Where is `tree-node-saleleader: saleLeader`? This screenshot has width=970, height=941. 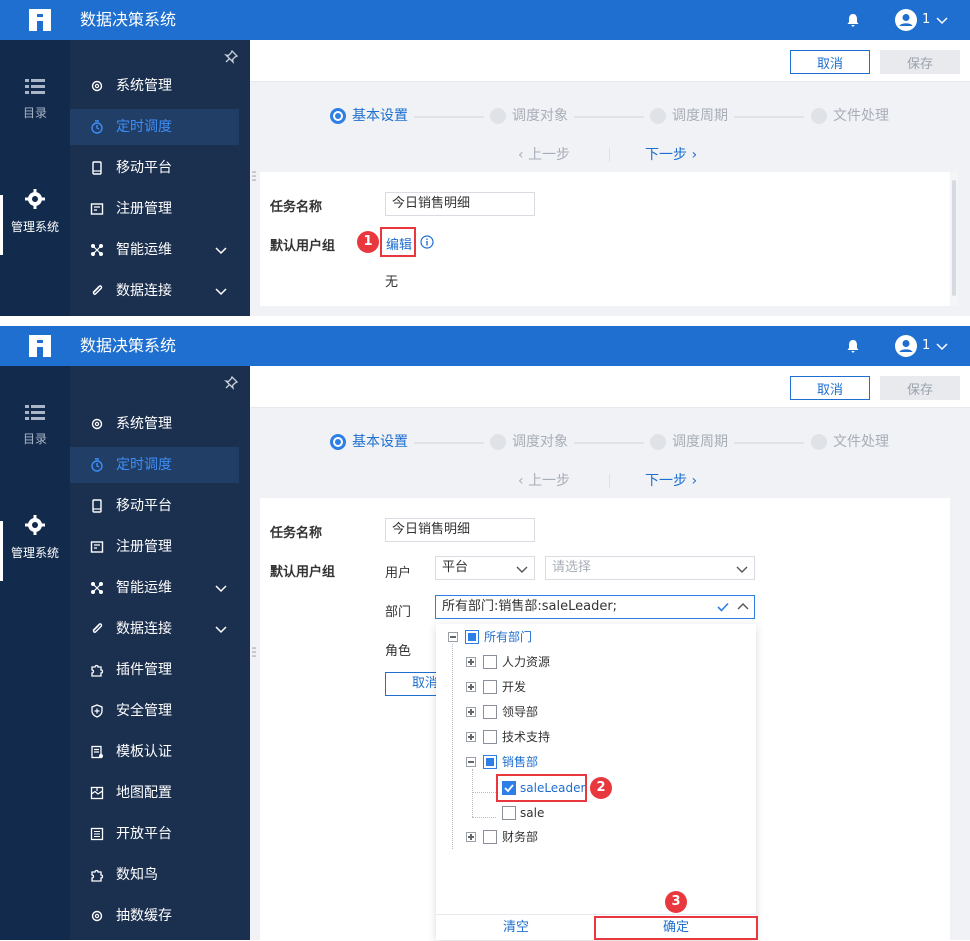
tree-node-saleleader: saleLeader is located at coordinates (552, 789).